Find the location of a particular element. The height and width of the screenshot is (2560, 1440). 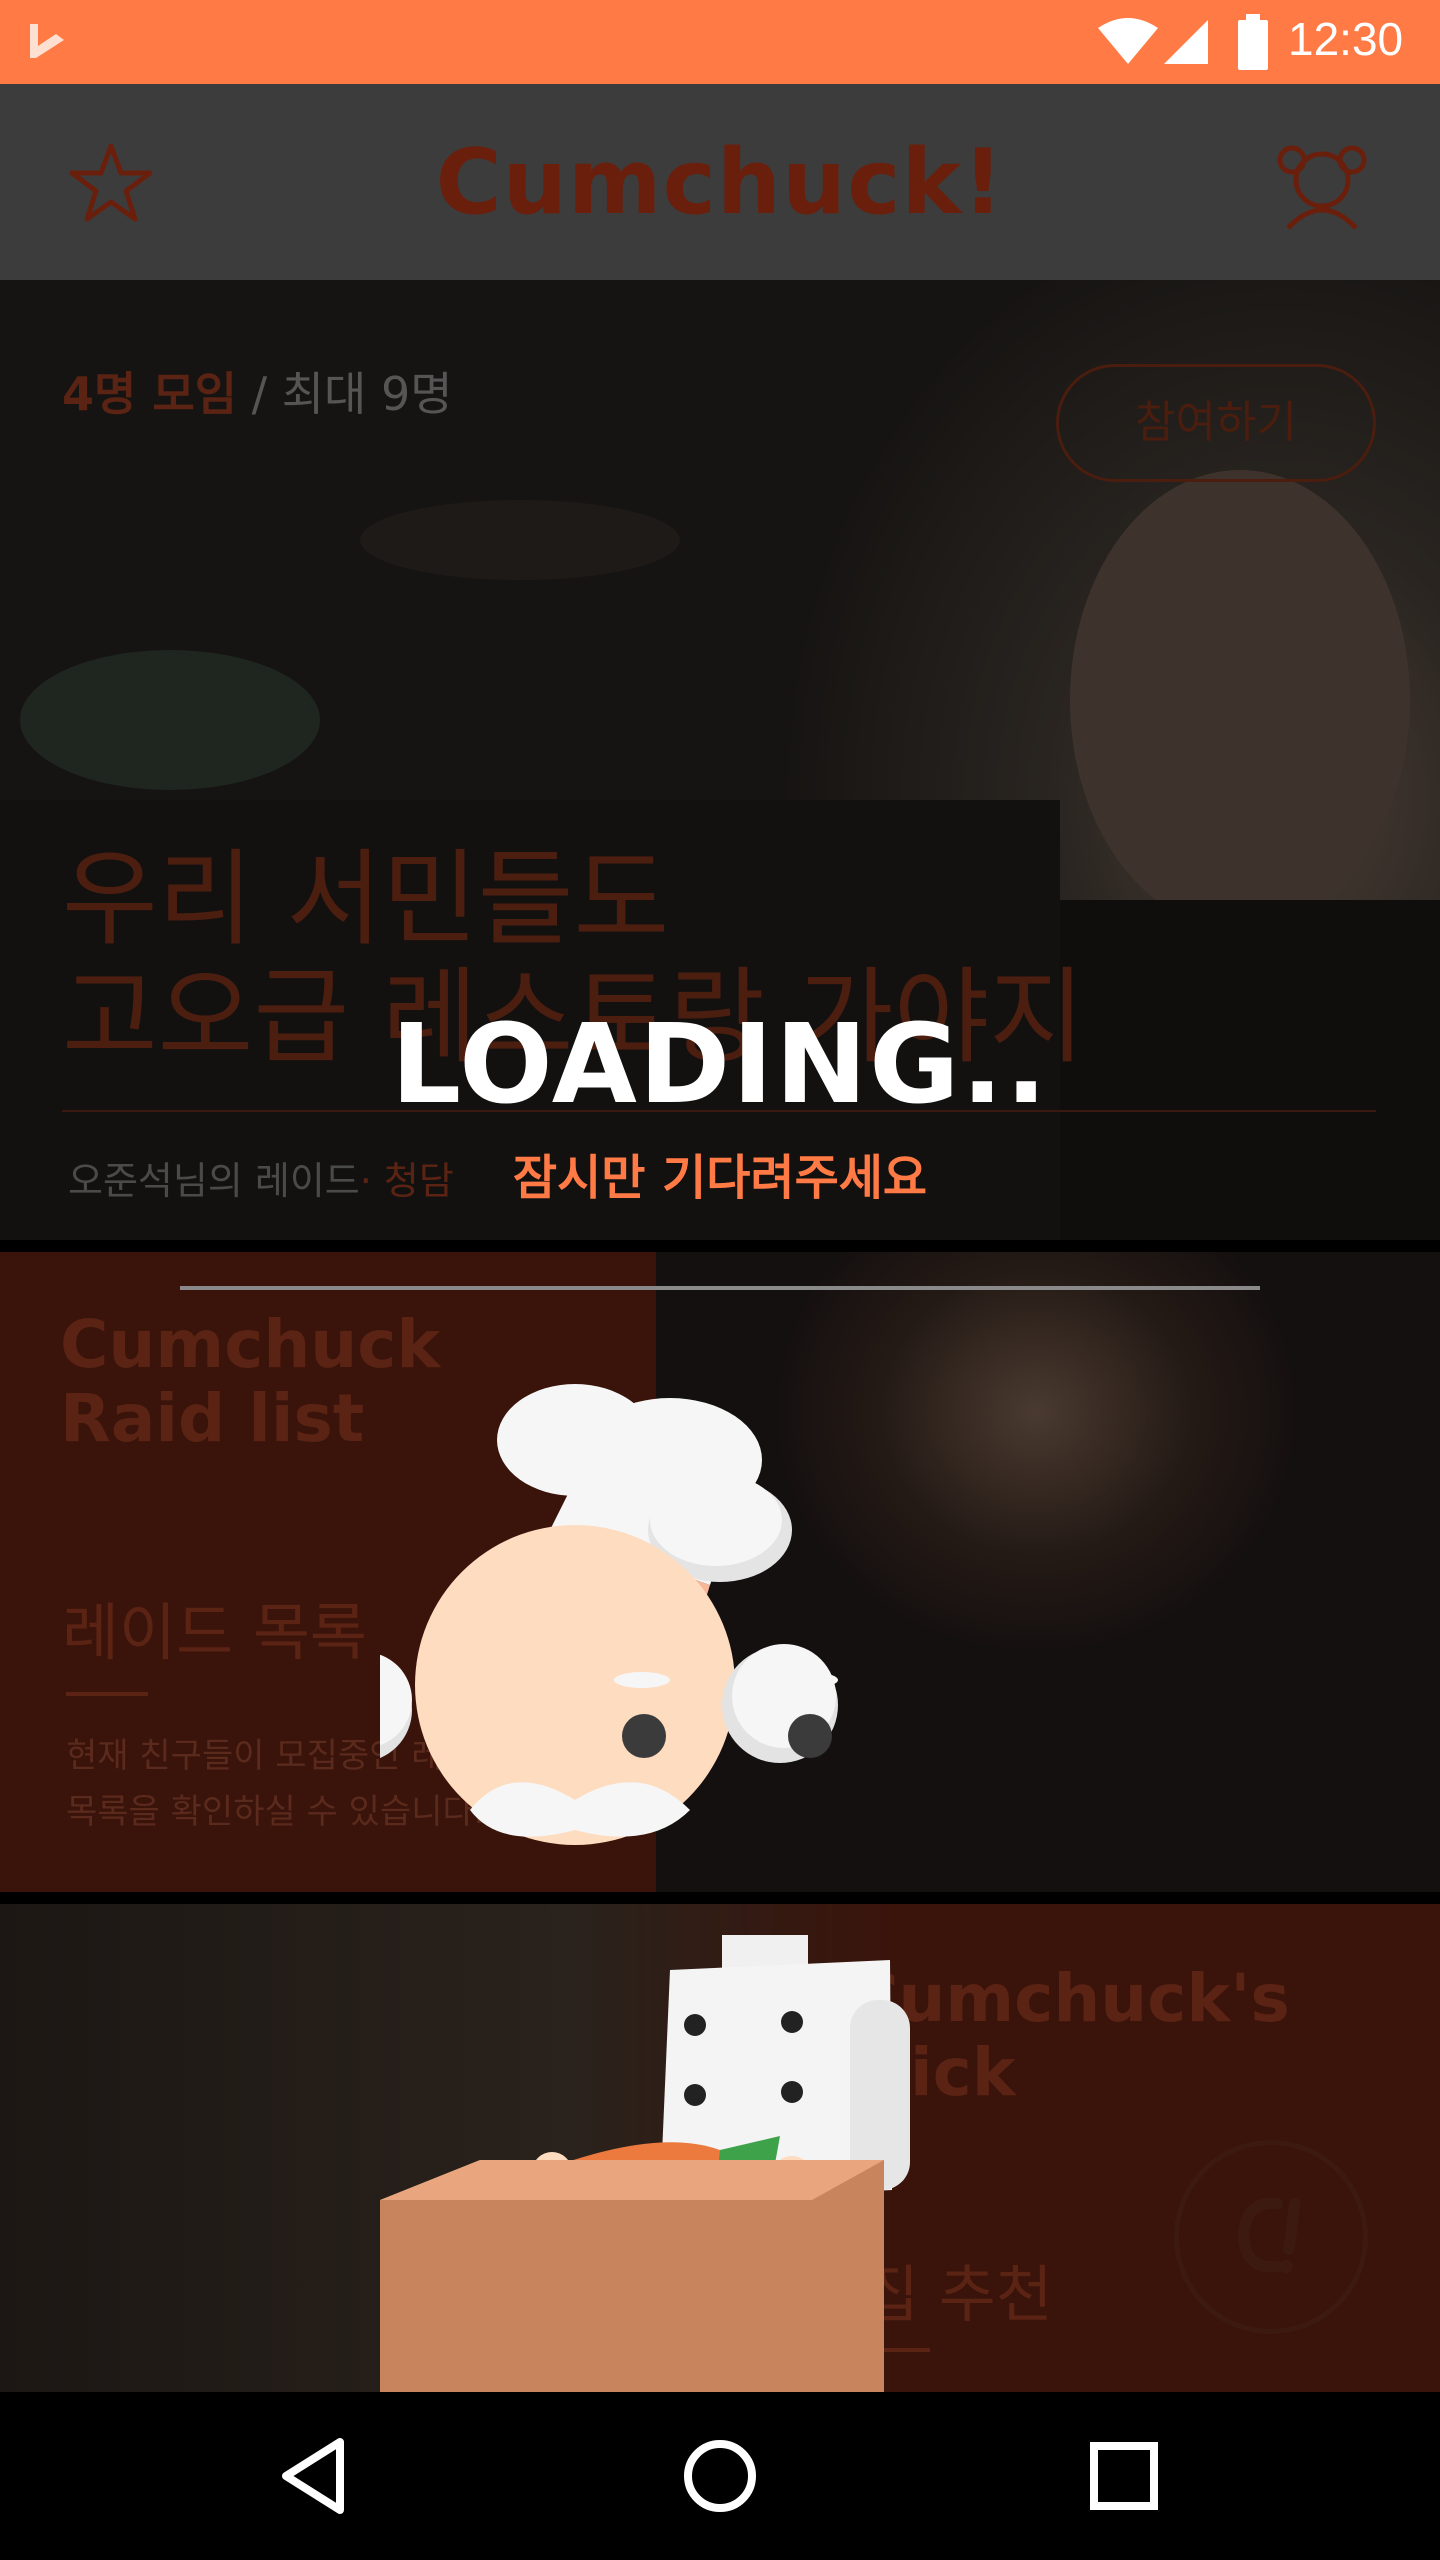

status-time: 12:30 is located at coordinates (1346, 39).